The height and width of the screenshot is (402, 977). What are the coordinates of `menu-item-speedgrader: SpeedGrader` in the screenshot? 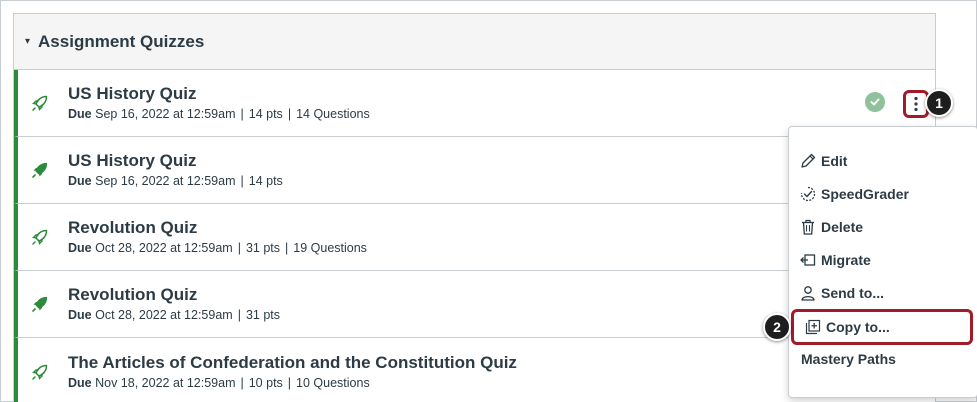 It's located at (883, 194).